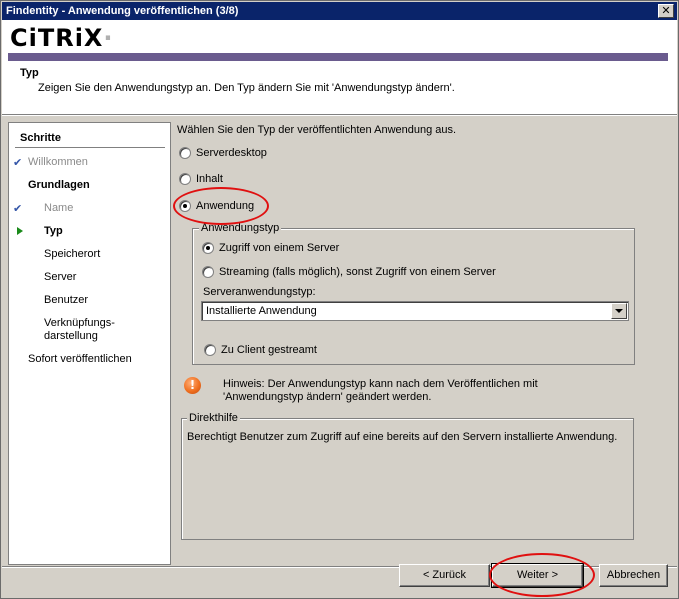  What do you see at coordinates (209, 179) in the screenshot?
I see `radio-inhalt-label: Inhalt` at bounding box center [209, 179].